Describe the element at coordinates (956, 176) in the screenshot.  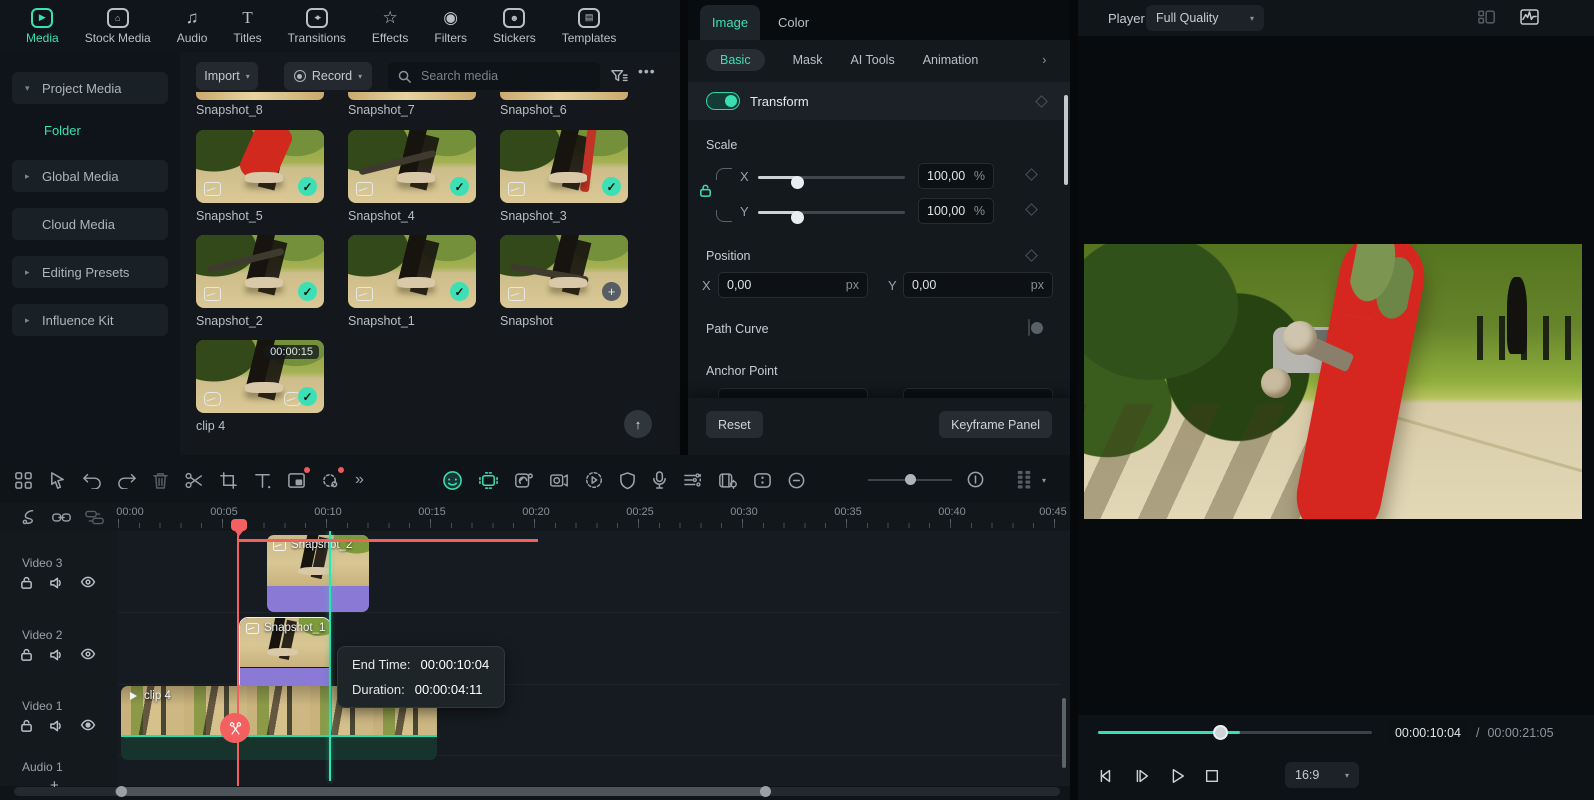
I see `scale-x-value: 100,00%` at that location.